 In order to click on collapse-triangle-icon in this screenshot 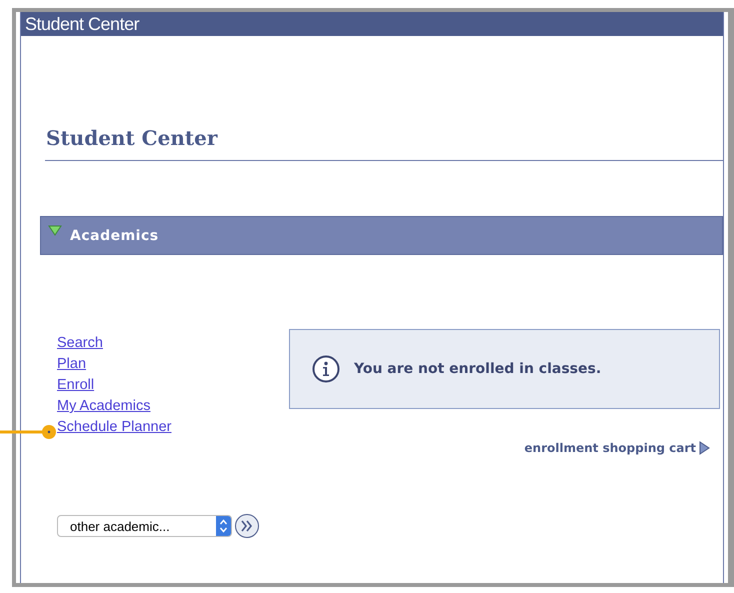, I will do `click(55, 230)`.